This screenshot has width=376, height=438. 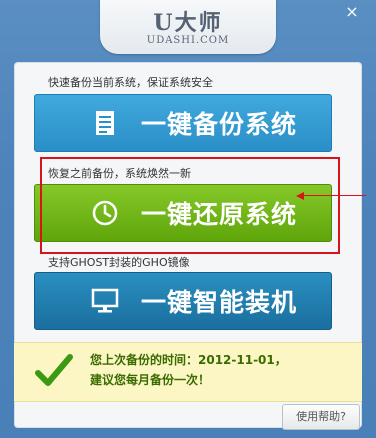 I want to click on smart-install-button: 一键智能装机, so click(x=183, y=301).